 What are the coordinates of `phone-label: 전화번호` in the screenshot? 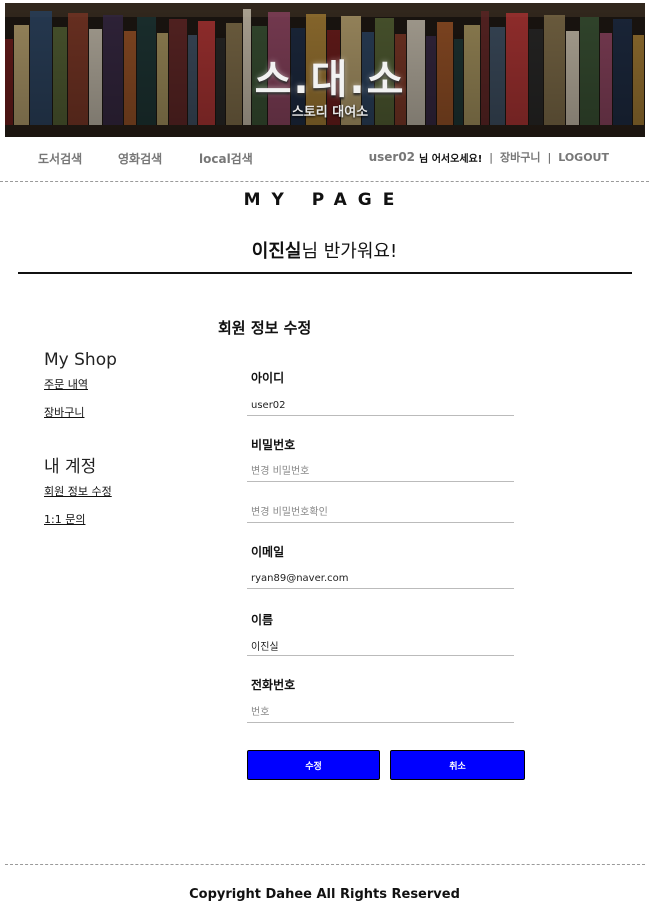 It's located at (273, 685).